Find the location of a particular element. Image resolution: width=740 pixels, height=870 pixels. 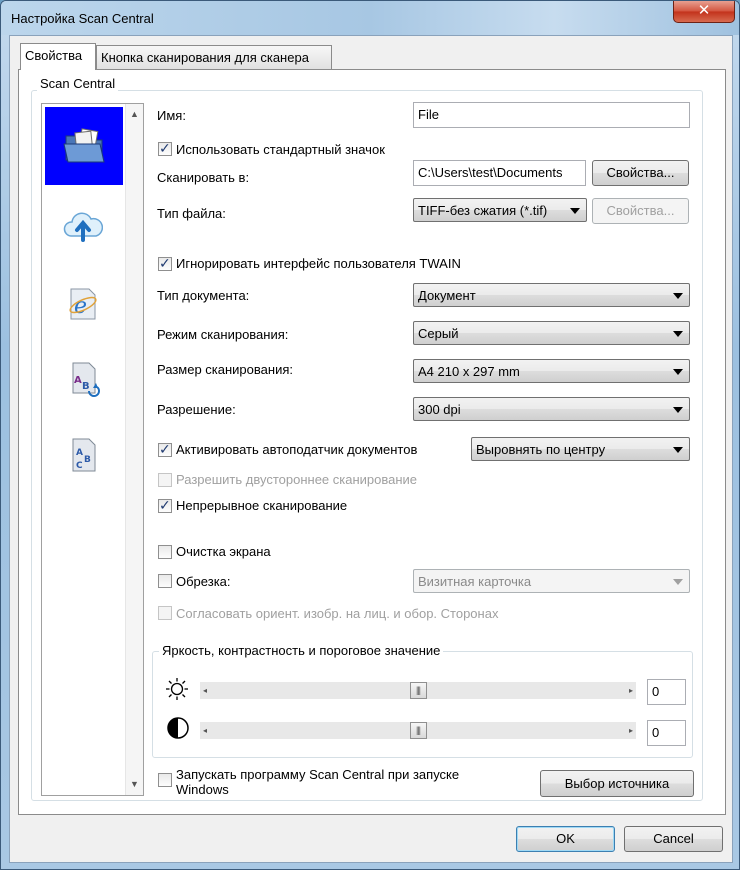

cancel-button: Cancel is located at coordinates (673, 839).